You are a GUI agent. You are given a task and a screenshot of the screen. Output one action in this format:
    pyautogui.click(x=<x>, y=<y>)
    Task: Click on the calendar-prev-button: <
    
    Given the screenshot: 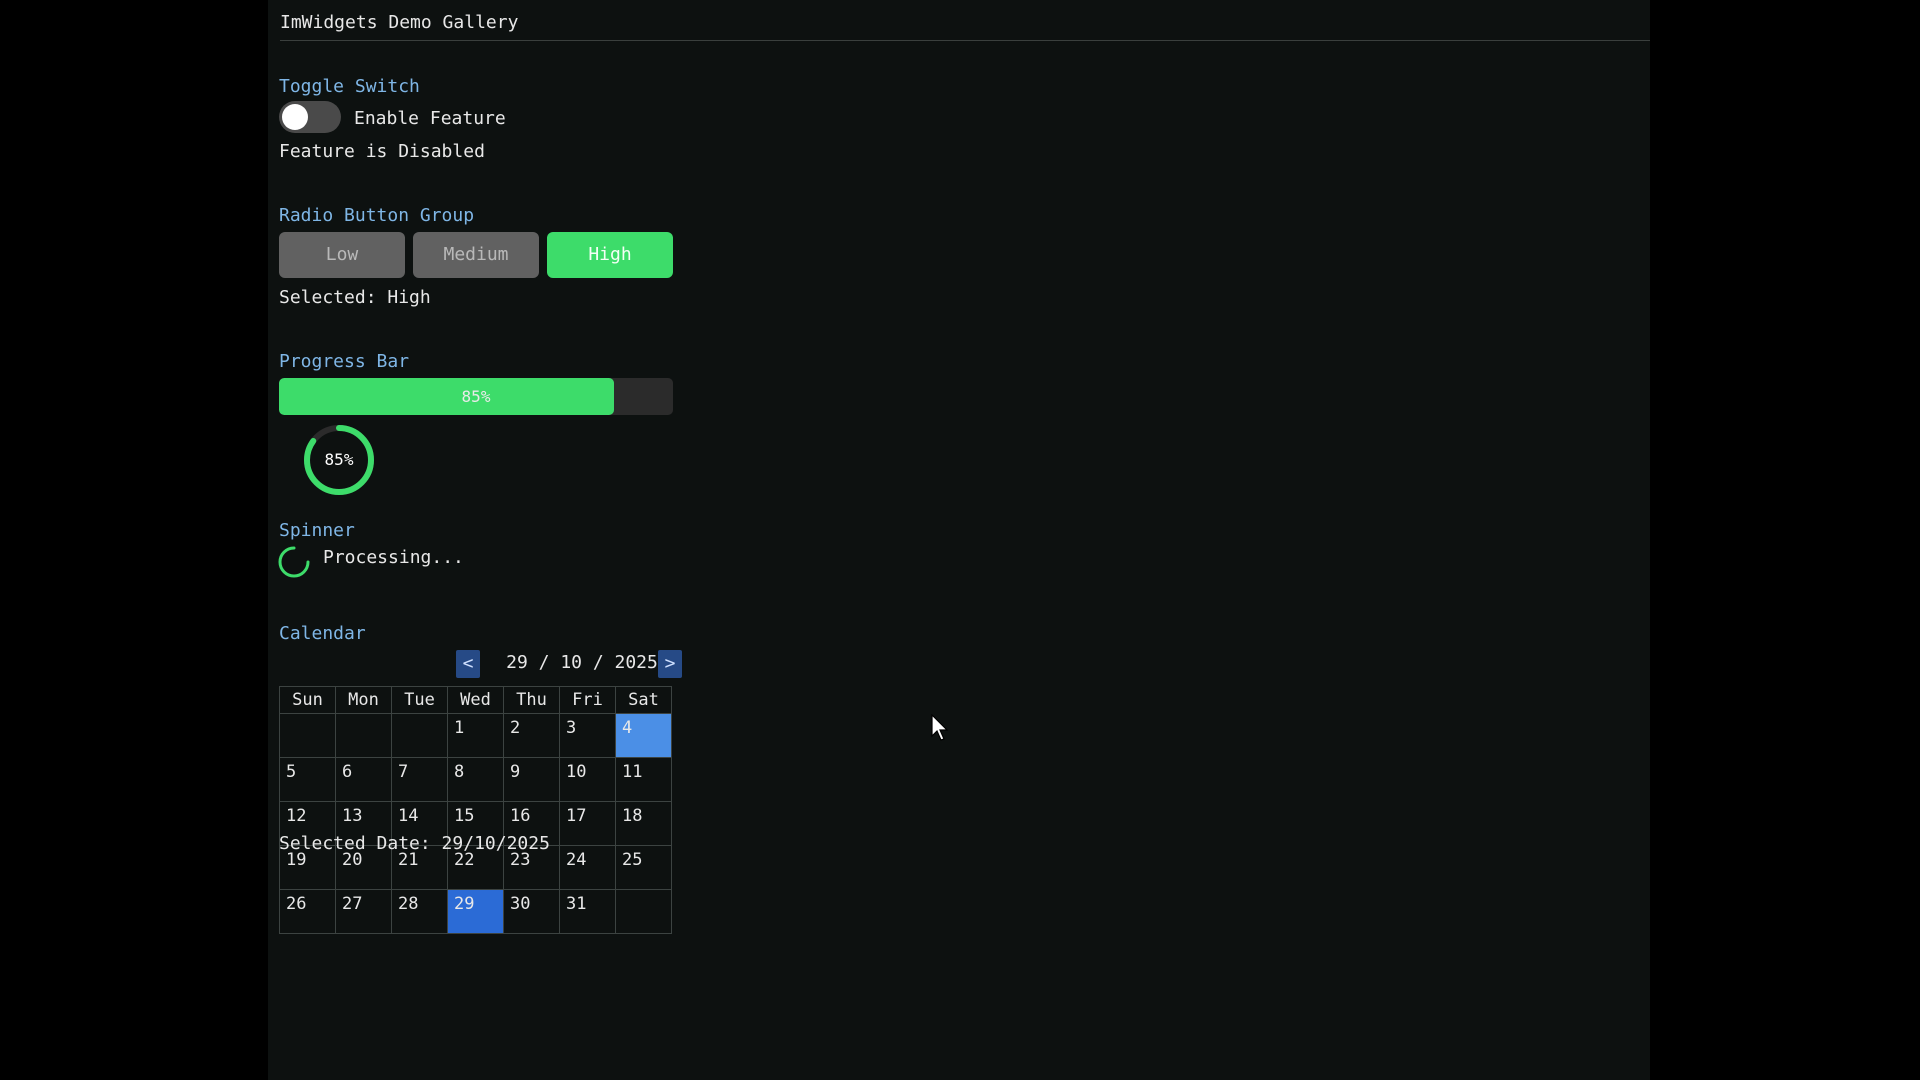 What is the action you would take?
    pyautogui.click(x=468, y=664)
    